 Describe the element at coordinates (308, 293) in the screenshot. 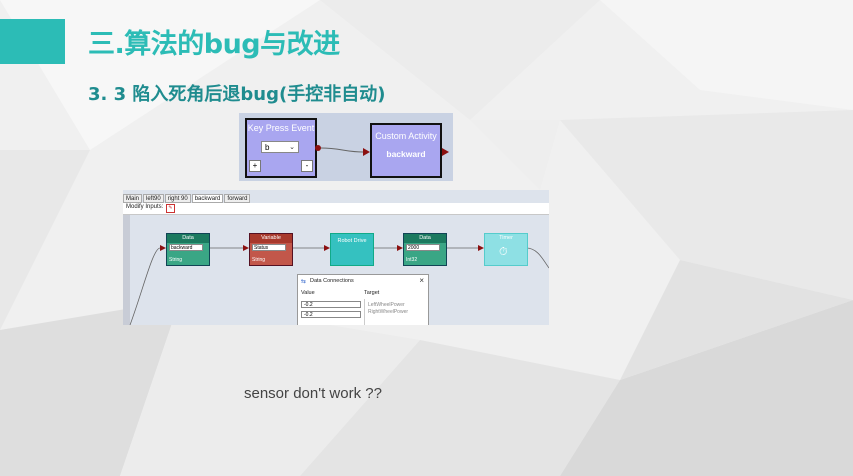

I see `value-header: Value` at that location.